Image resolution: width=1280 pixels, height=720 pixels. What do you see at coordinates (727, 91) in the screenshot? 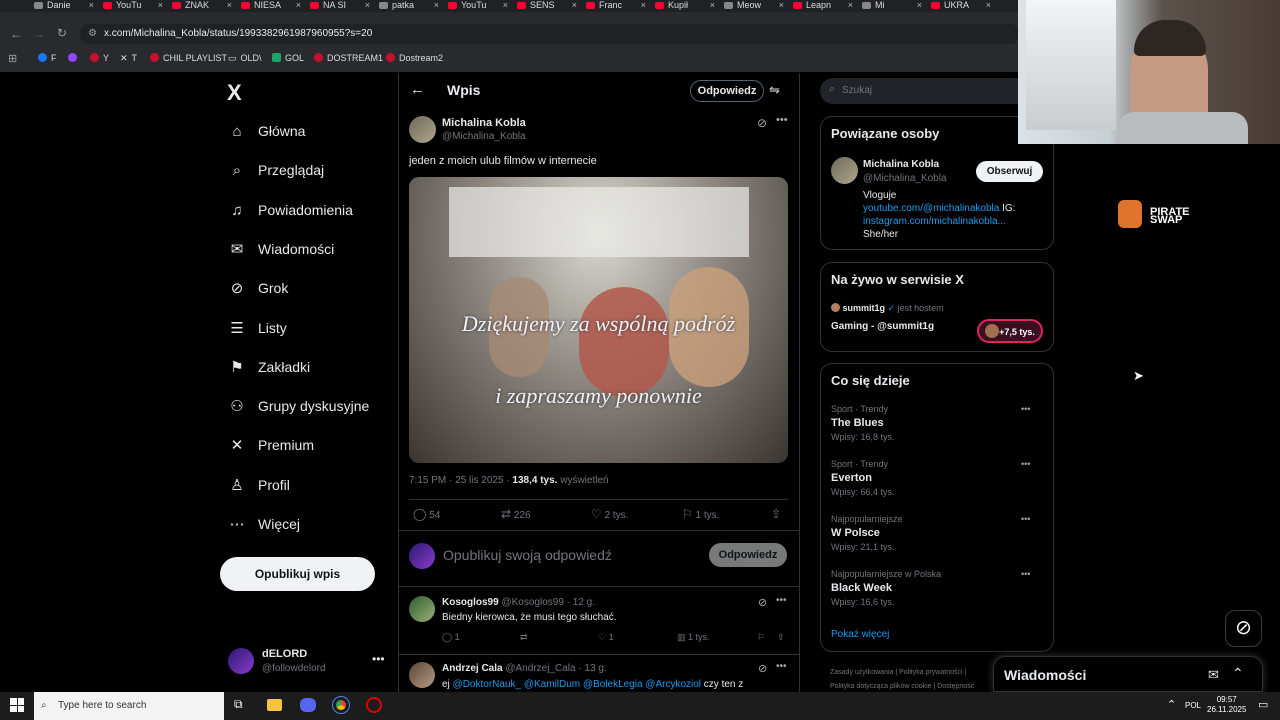
I see `reply-top-button: Odpowiedz` at bounding box center [727, 91].